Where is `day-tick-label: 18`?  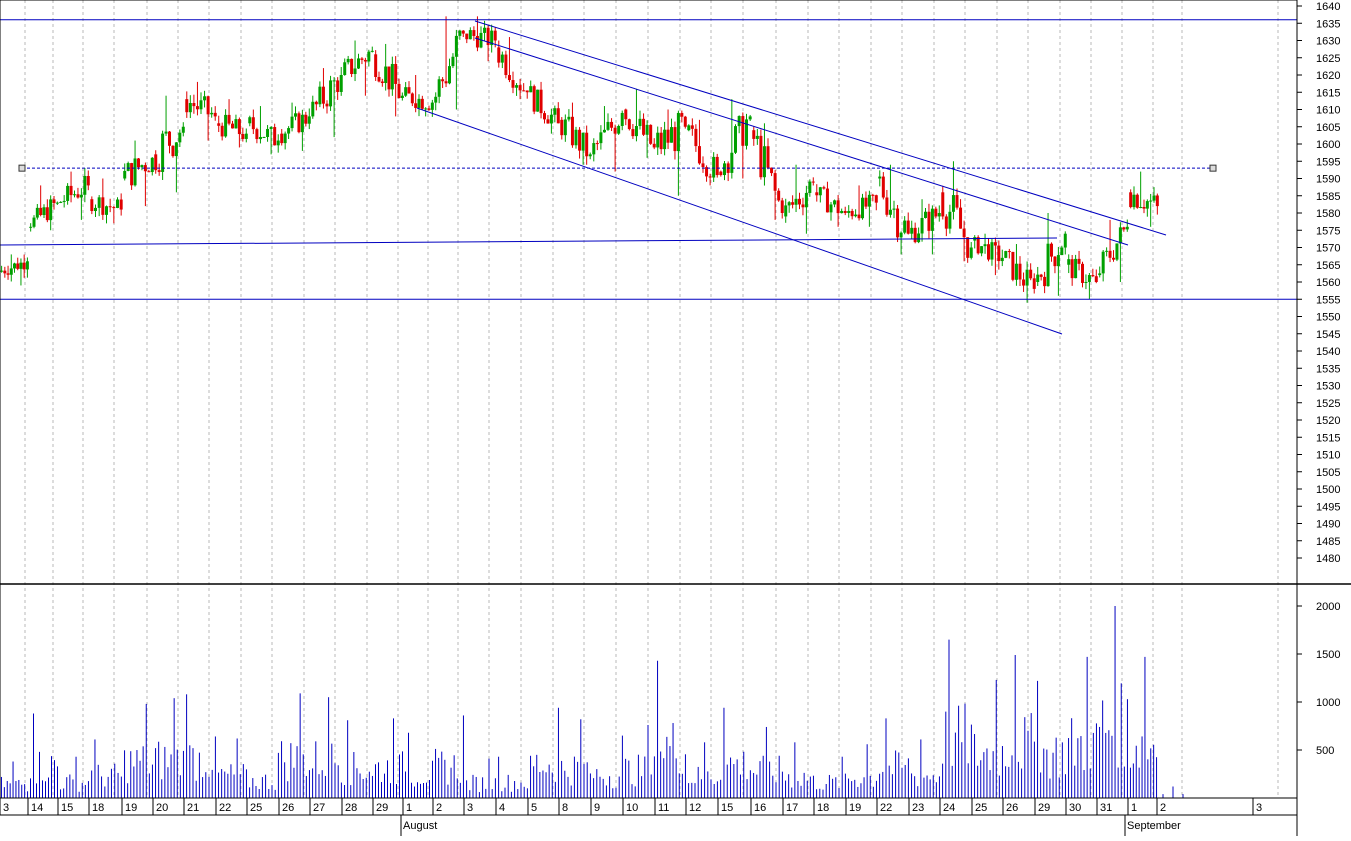 day-tick-label: 18 is located at coordinates (823, 808).